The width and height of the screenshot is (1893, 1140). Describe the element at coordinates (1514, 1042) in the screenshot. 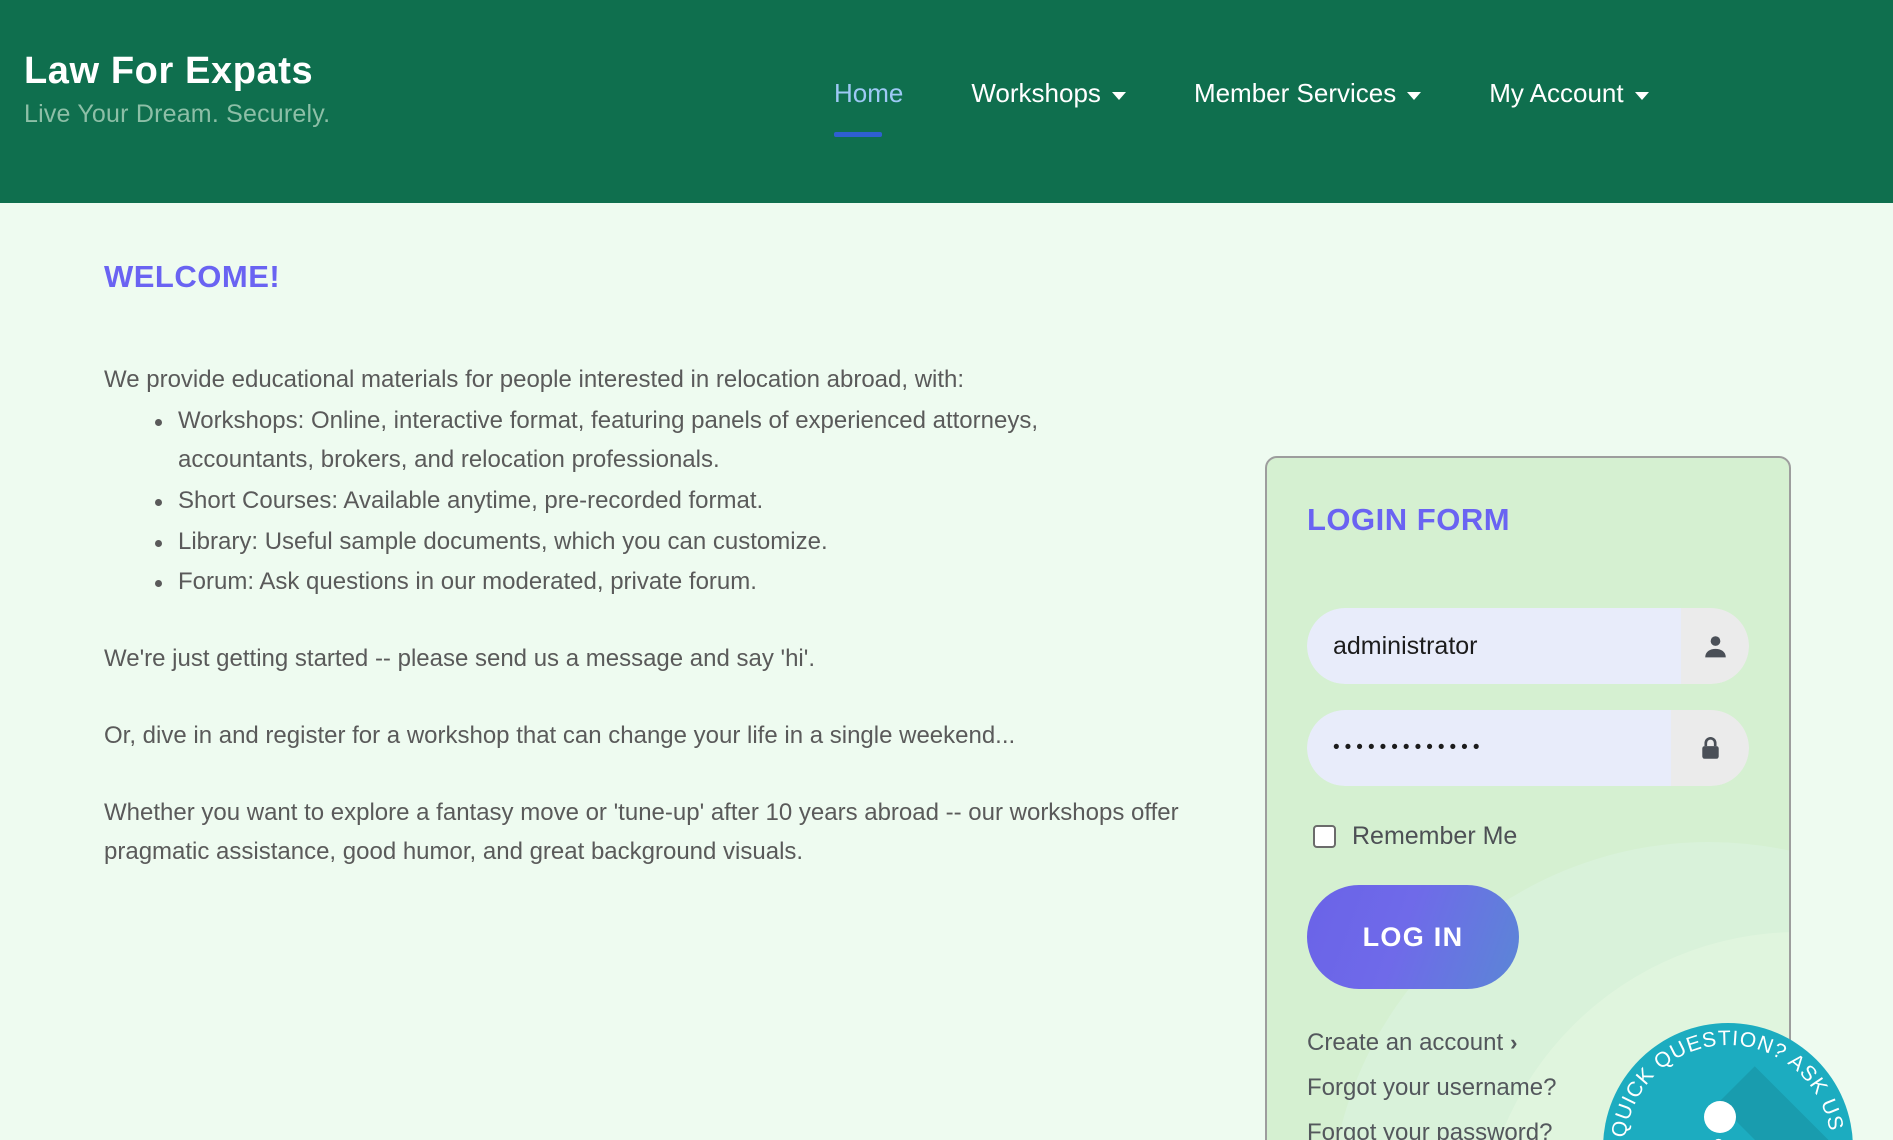

I see `chevron-right-icon: ›` at that location.